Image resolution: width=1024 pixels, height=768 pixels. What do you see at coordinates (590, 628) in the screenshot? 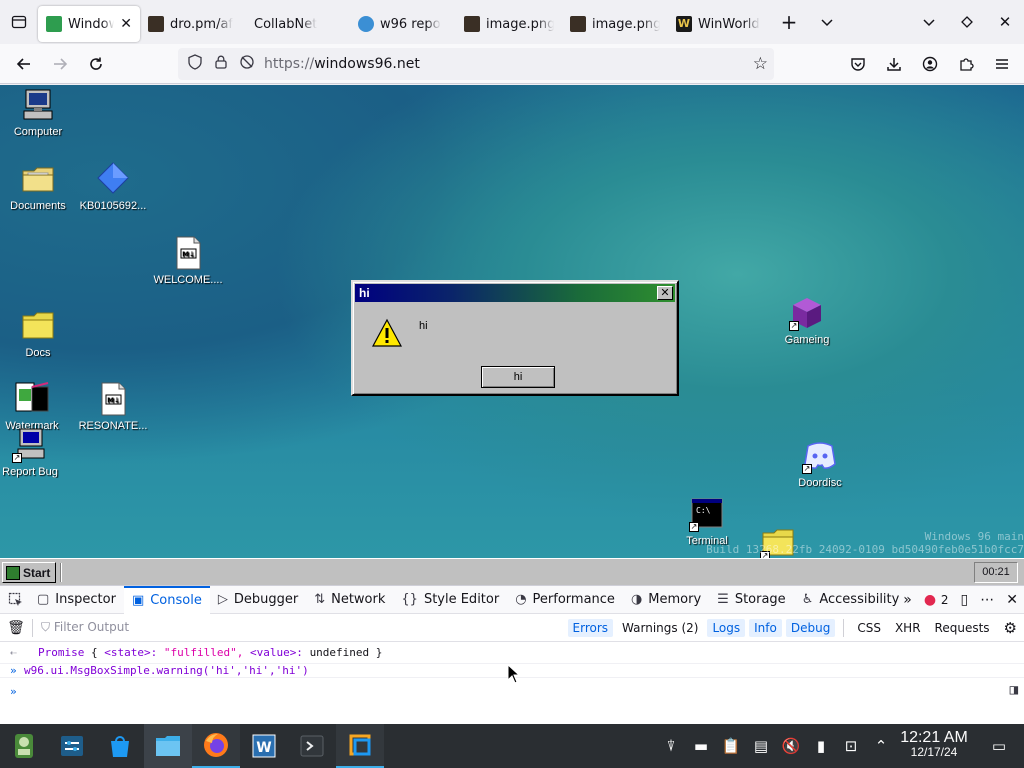
I see `filter-errors: Errors` at bounding box center [590, 628].